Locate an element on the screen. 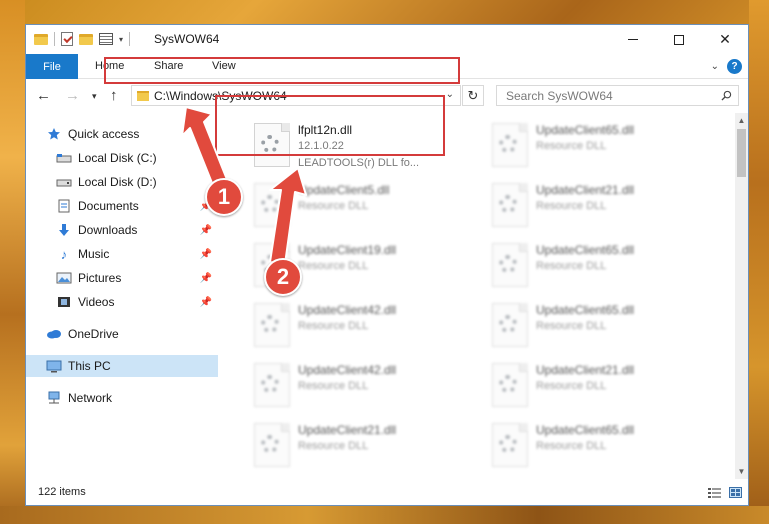 Image resolution: width=769 pixels, height=524 pixels. status-bar: 122 items is located at coordinates (387, 492).